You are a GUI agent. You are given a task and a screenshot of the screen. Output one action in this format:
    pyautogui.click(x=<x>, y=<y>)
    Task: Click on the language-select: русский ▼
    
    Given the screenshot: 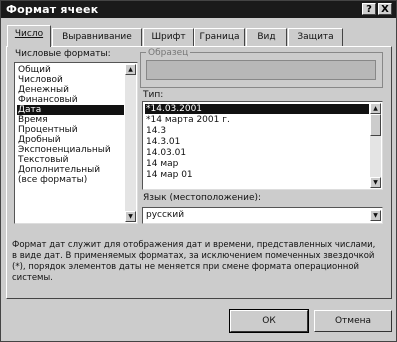 What is the action you would take?
    pyautogui.click(x=262, y=215)
    